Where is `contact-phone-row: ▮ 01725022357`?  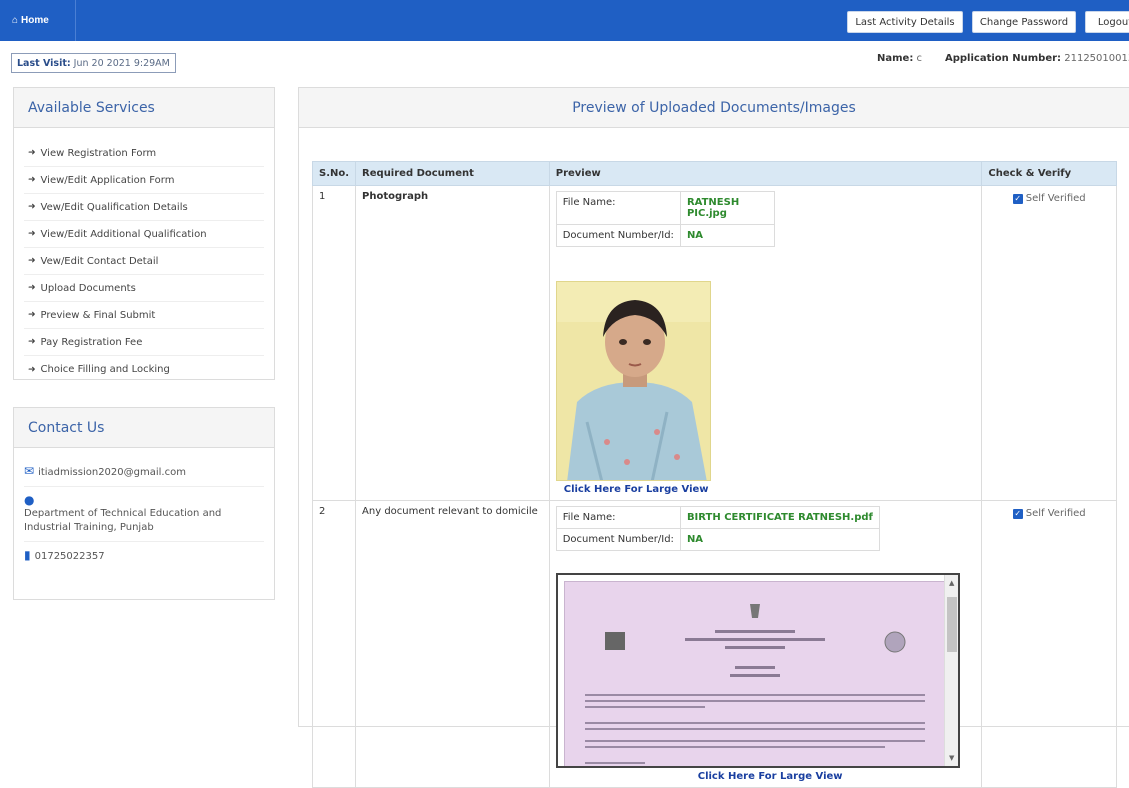 contact-phone-row: ▮ 01725022357 is located at coordinates (144, 556).